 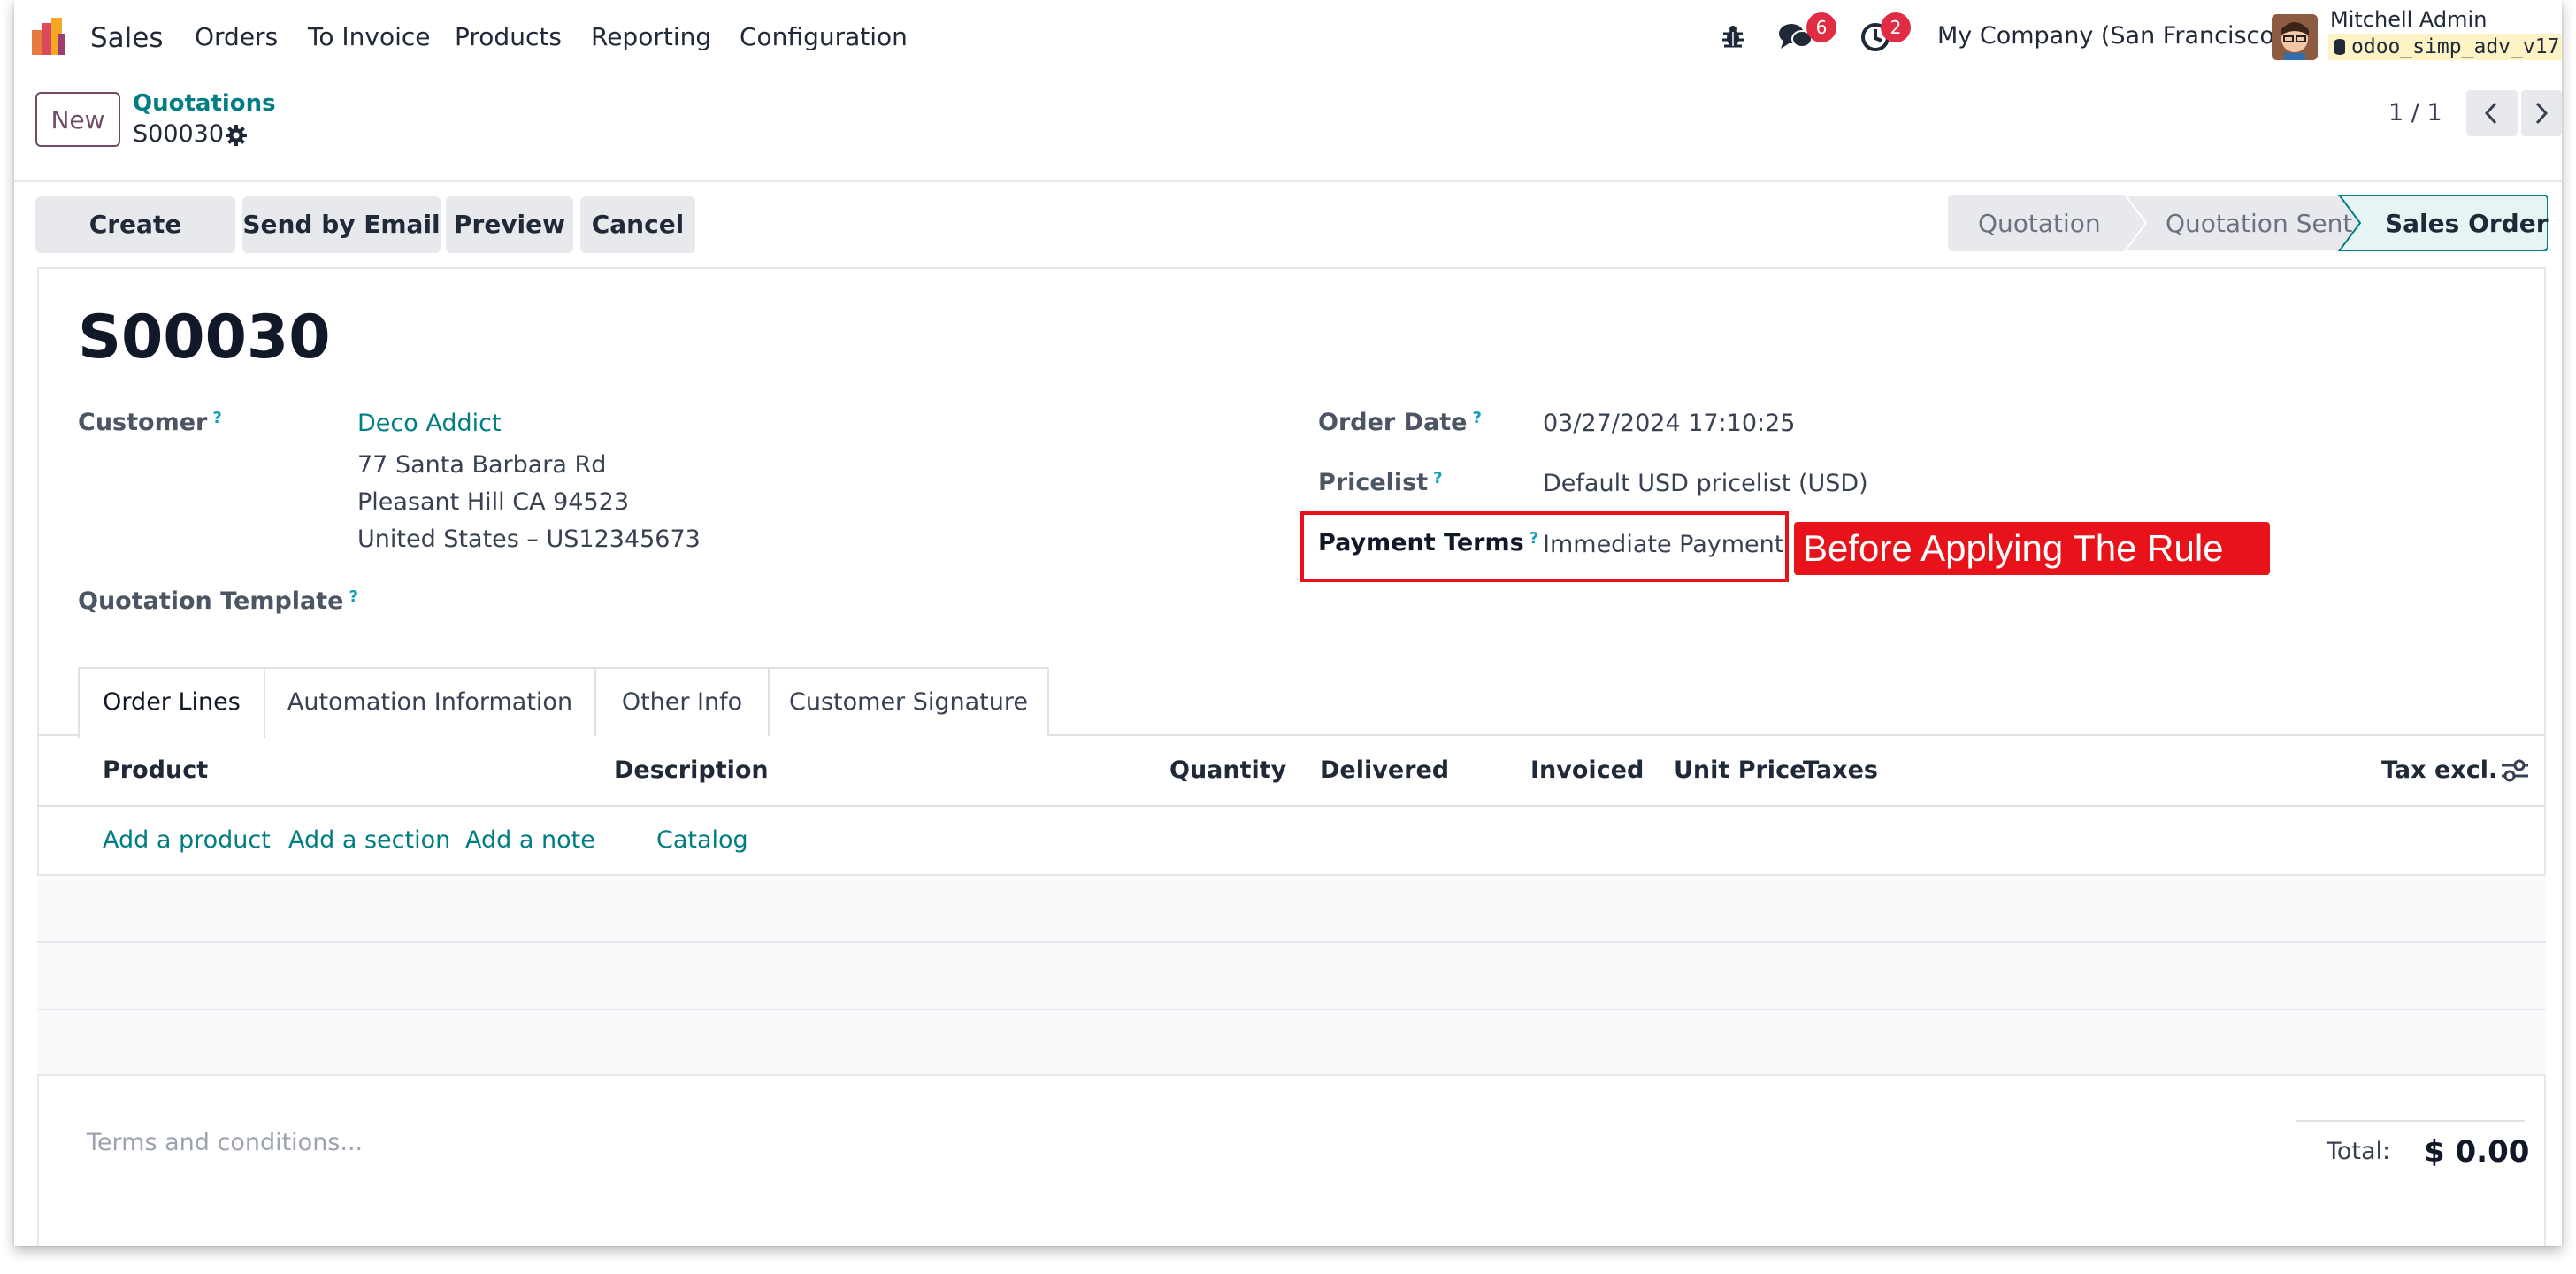 I want to click on pager-previous-button, so click(x=2492, y=113).